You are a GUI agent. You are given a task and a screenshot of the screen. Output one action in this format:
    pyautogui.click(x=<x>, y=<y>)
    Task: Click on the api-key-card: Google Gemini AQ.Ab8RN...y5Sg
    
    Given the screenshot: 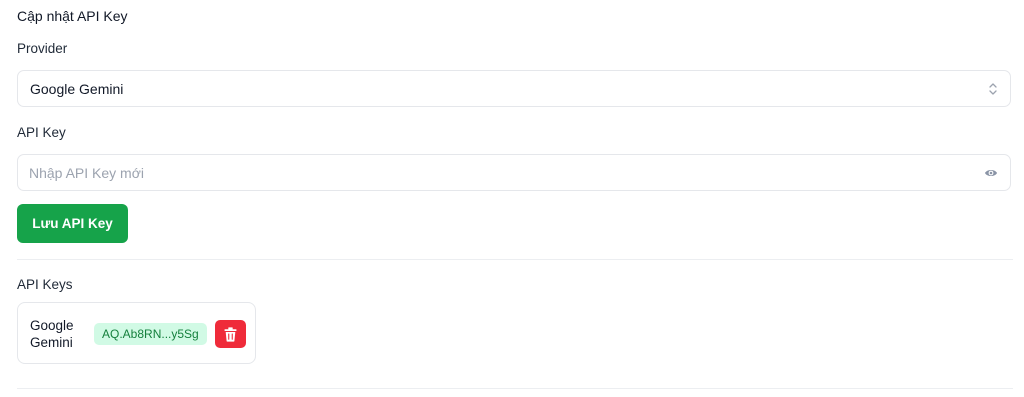 What is the action you would take?
    pyautogui.click(x=136, y=333)
    